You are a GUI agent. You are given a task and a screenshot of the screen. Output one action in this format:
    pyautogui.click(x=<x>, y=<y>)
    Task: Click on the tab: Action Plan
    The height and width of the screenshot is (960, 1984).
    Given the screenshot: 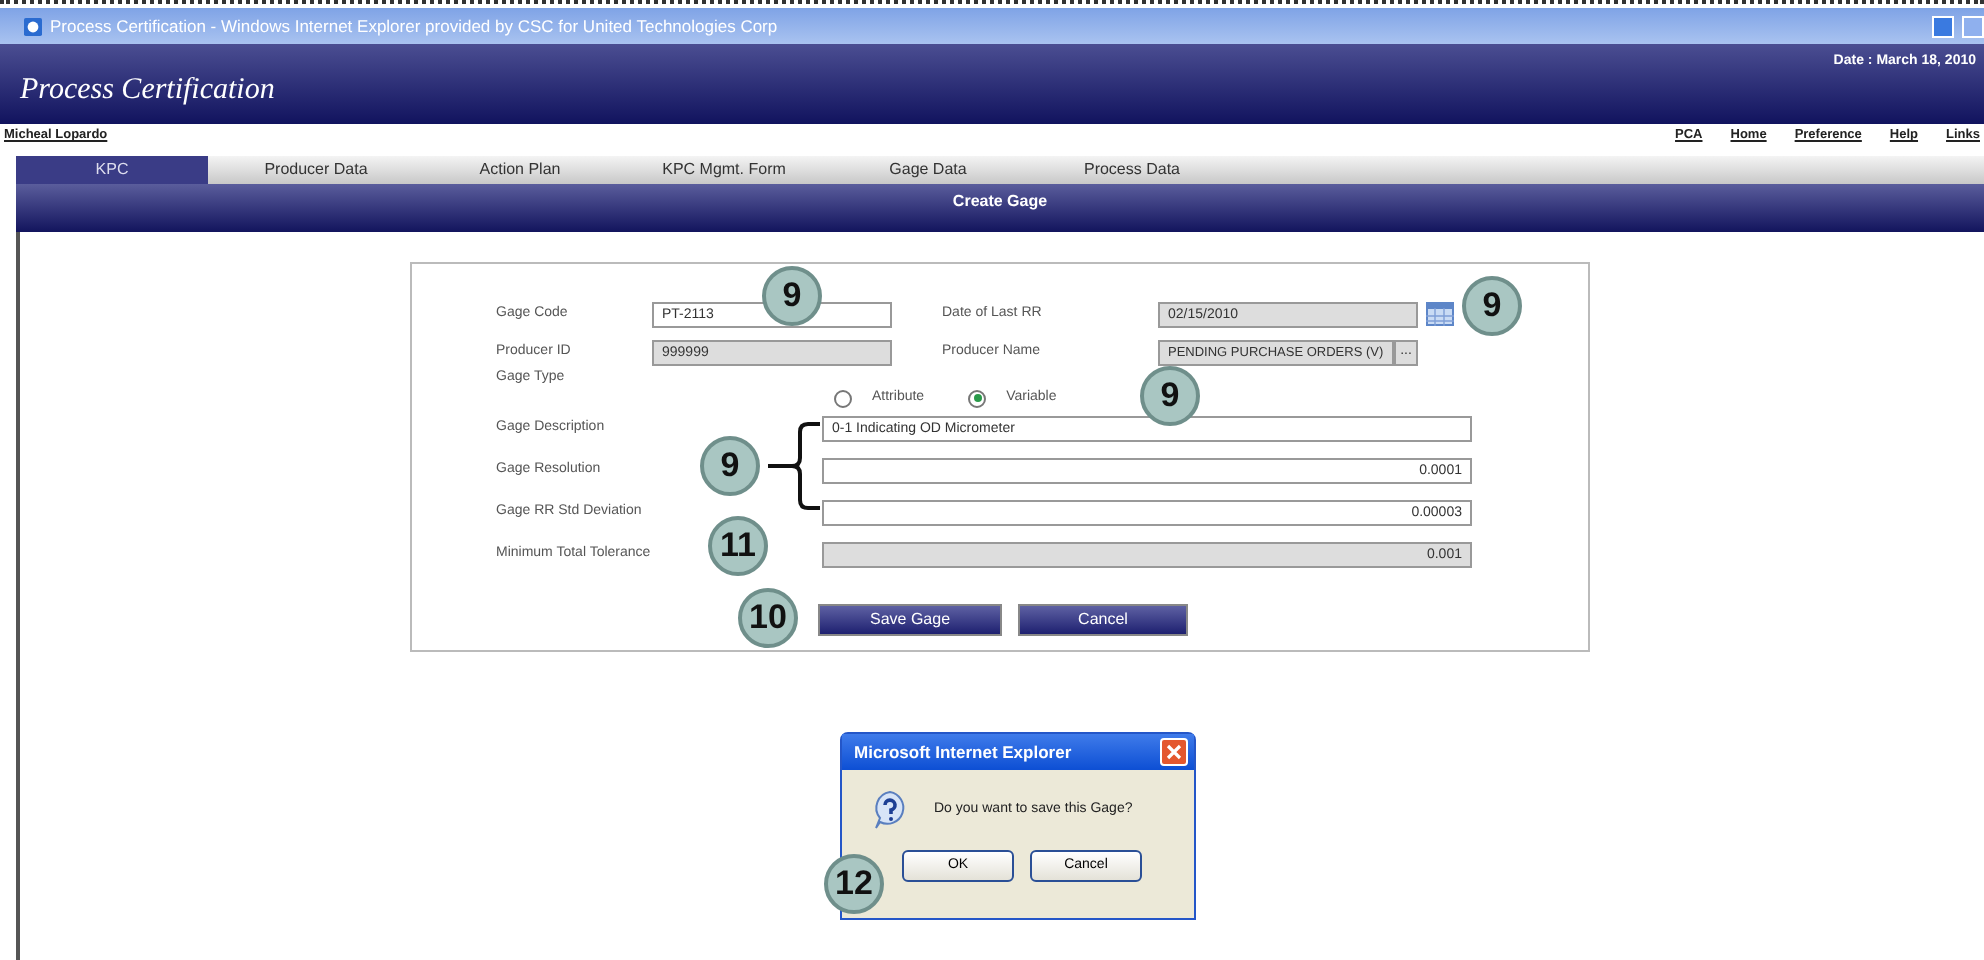 What is the action you would take?
    pyautogui.click(x=520, y=170)
    